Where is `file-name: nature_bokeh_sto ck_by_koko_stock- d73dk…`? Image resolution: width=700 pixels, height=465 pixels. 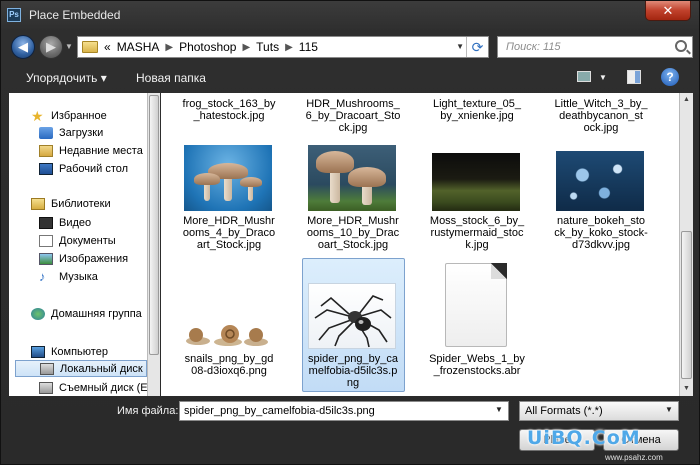 file-name: nature_bokeh_sto ck_by_koko_stock- d73dk… is located at coordinates (601, 233).